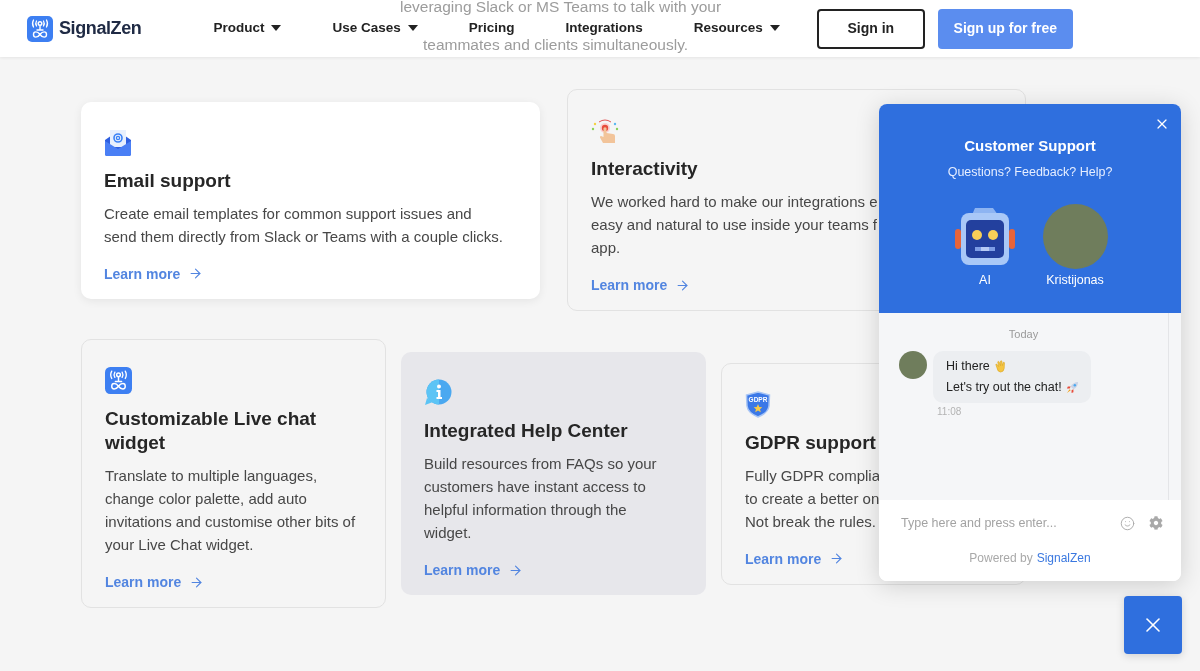 The image size is (1200, 671). What do you see at coordinates (1023, 334) in the screenshot?
I see `day-label: Today` at bounding box center [1023, 334].